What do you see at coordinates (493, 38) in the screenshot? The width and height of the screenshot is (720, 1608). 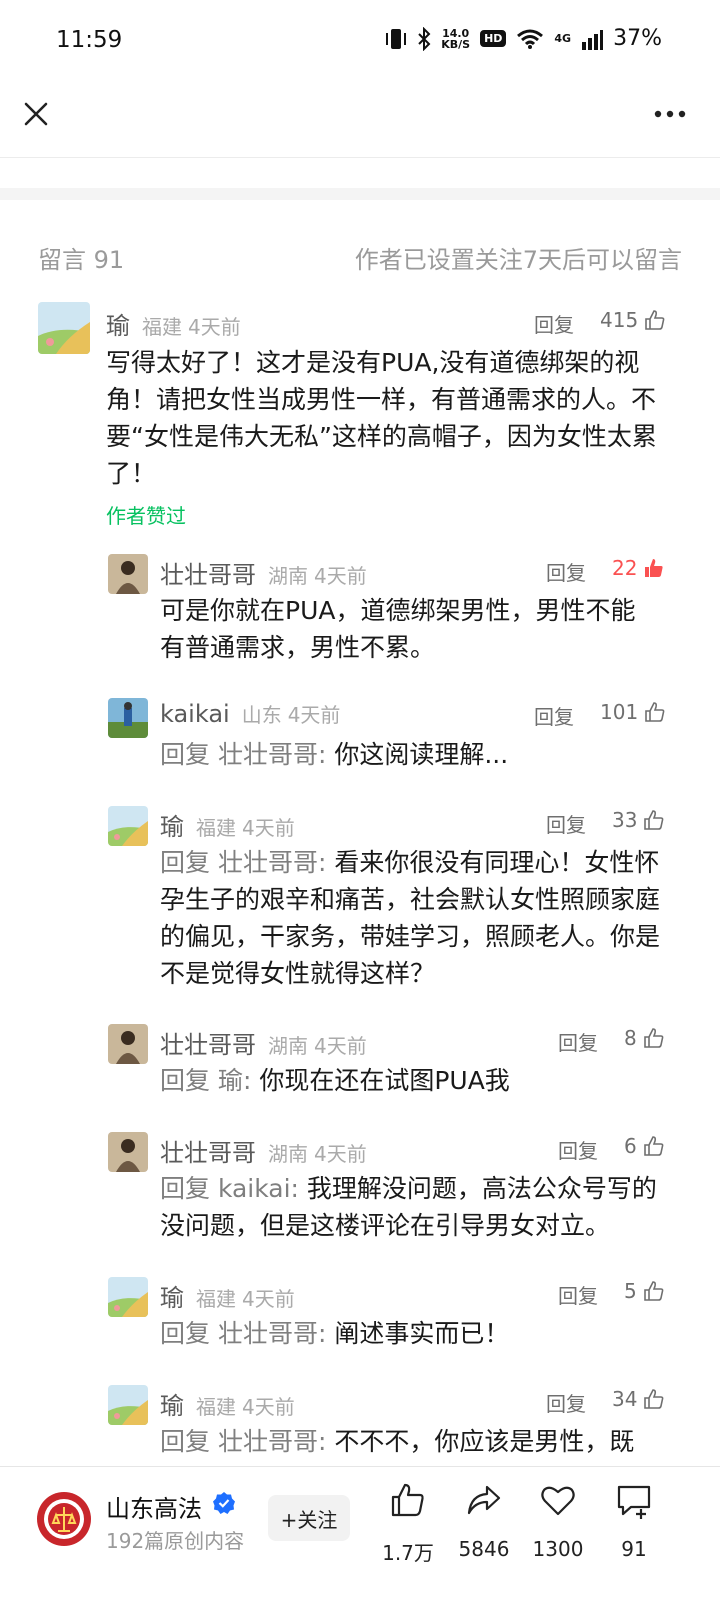 I see `hd-badge: HD` at bounding box center [493, 38].